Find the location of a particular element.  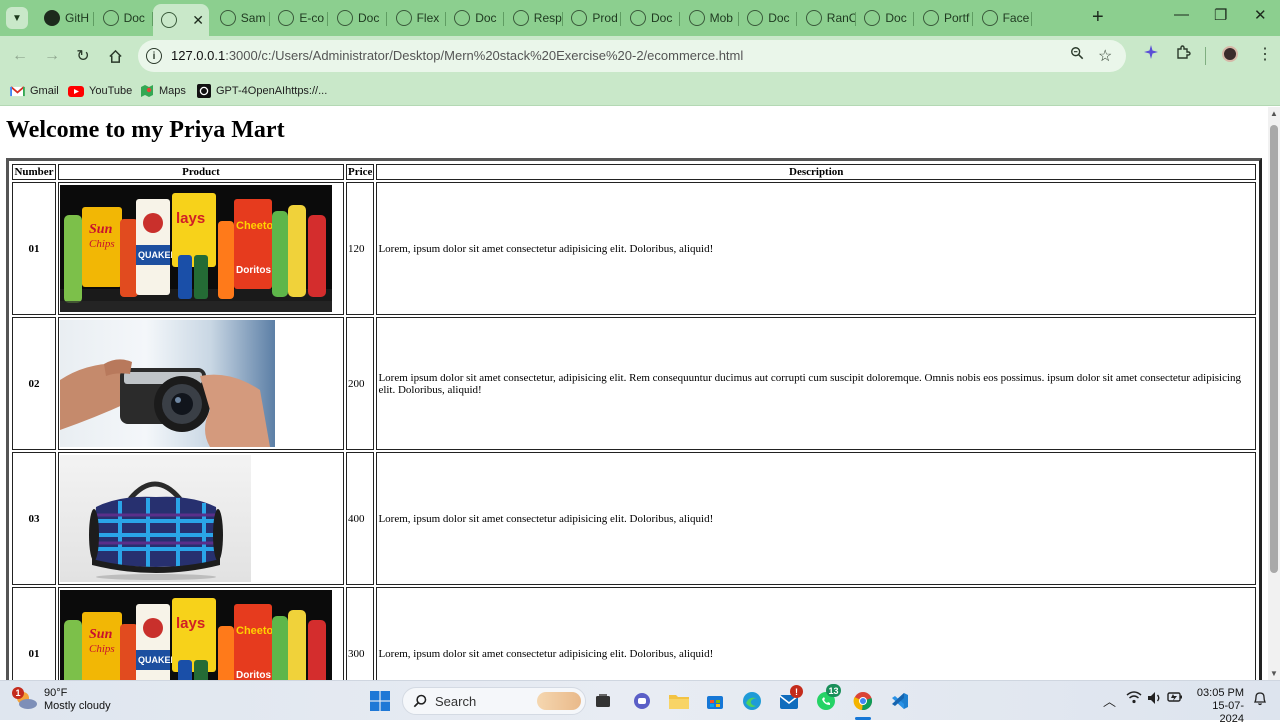

search-label: Search is located at coordinates (456, 701).